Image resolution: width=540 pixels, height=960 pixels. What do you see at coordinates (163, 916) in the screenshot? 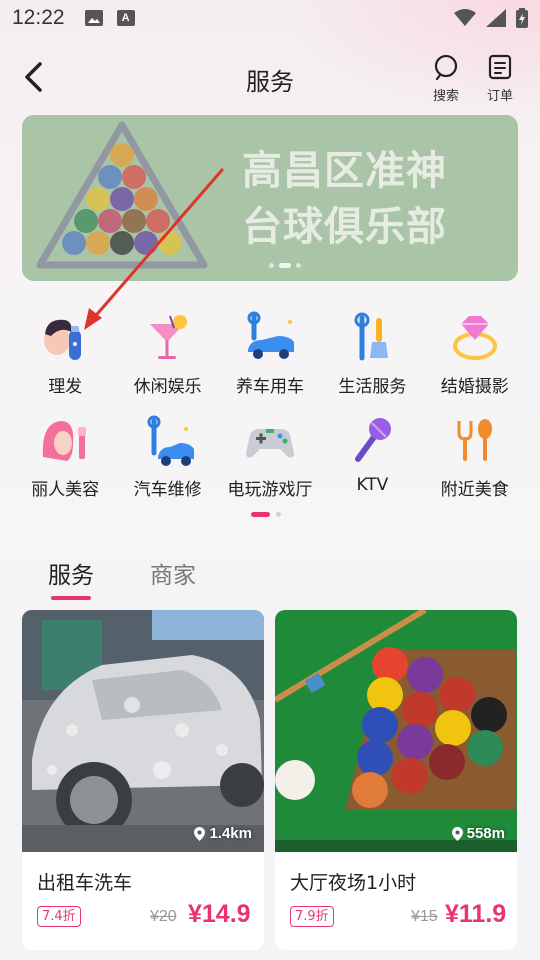
I see `original-price: ¥20` at bounding box center [163, 916].